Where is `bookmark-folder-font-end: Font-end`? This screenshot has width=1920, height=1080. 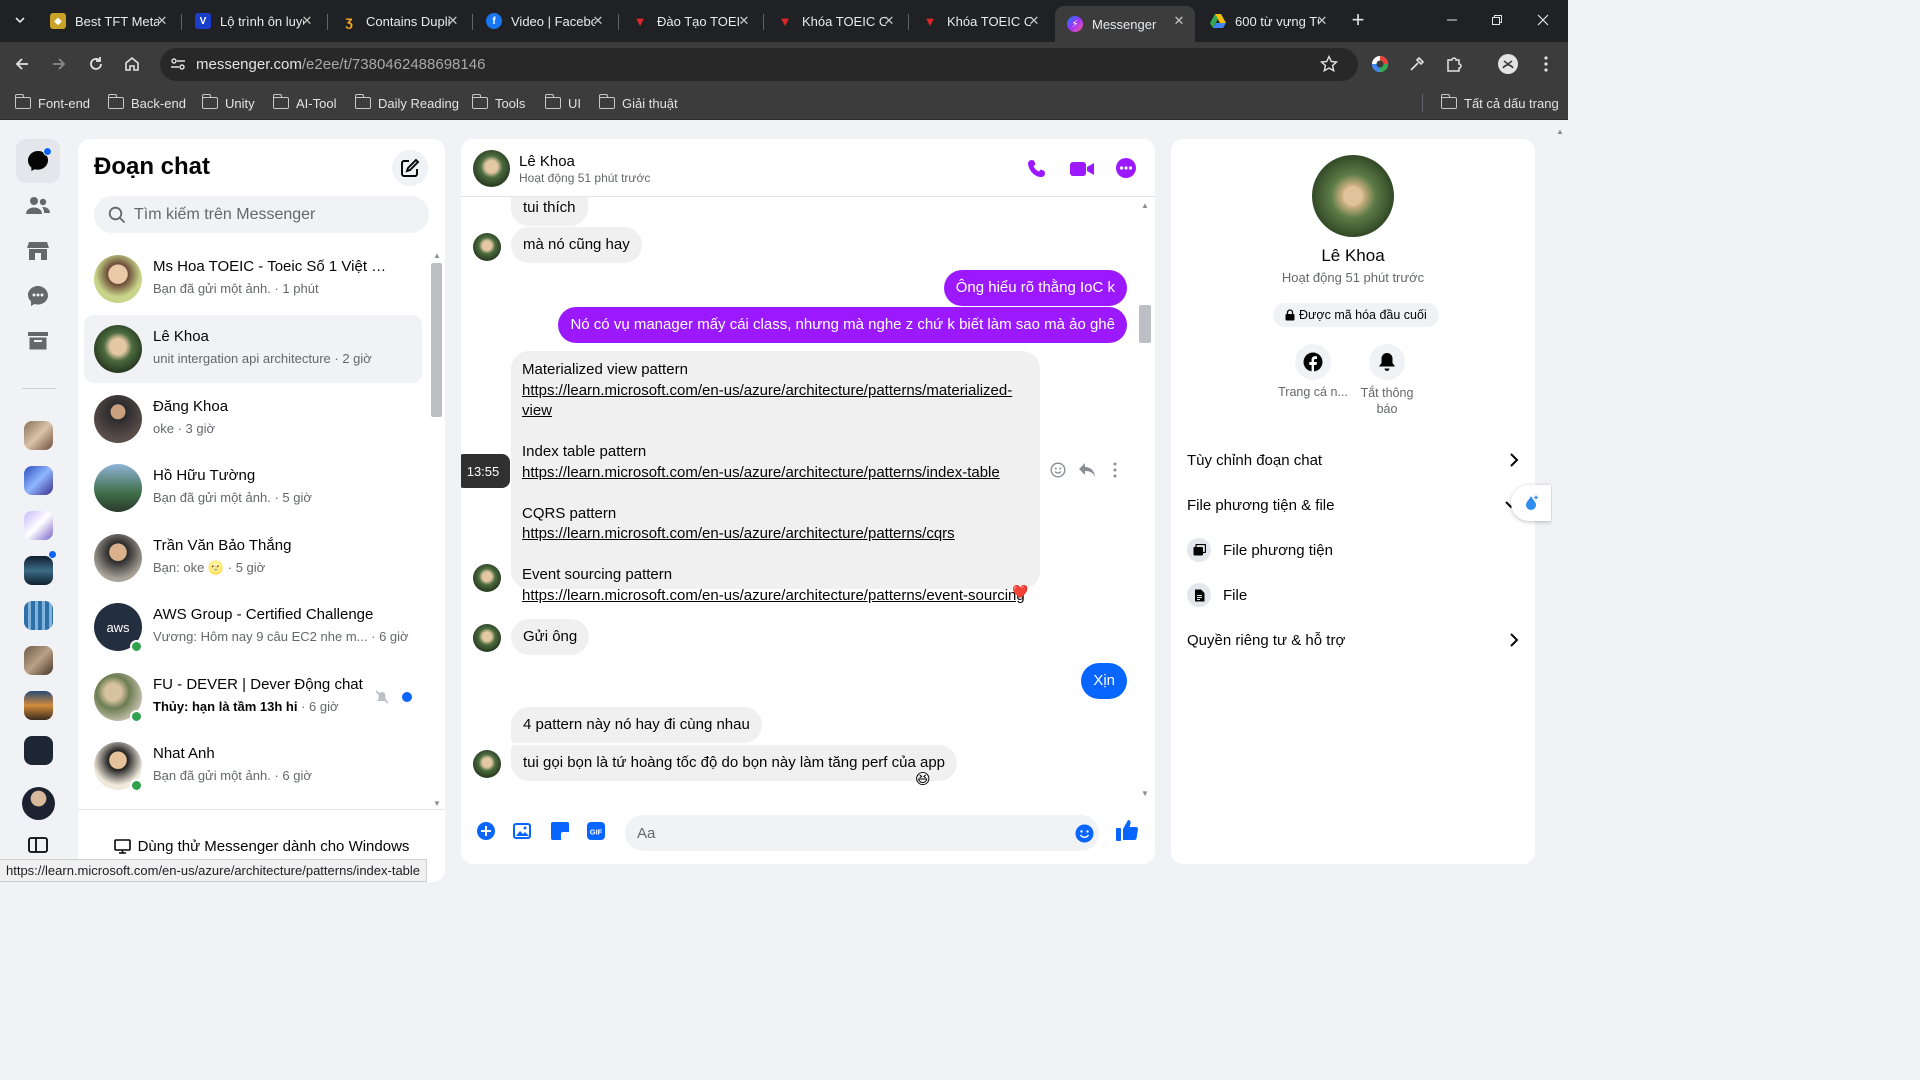
bookmark-folder-font-end: Font-end is located at coordinates (52, 103).